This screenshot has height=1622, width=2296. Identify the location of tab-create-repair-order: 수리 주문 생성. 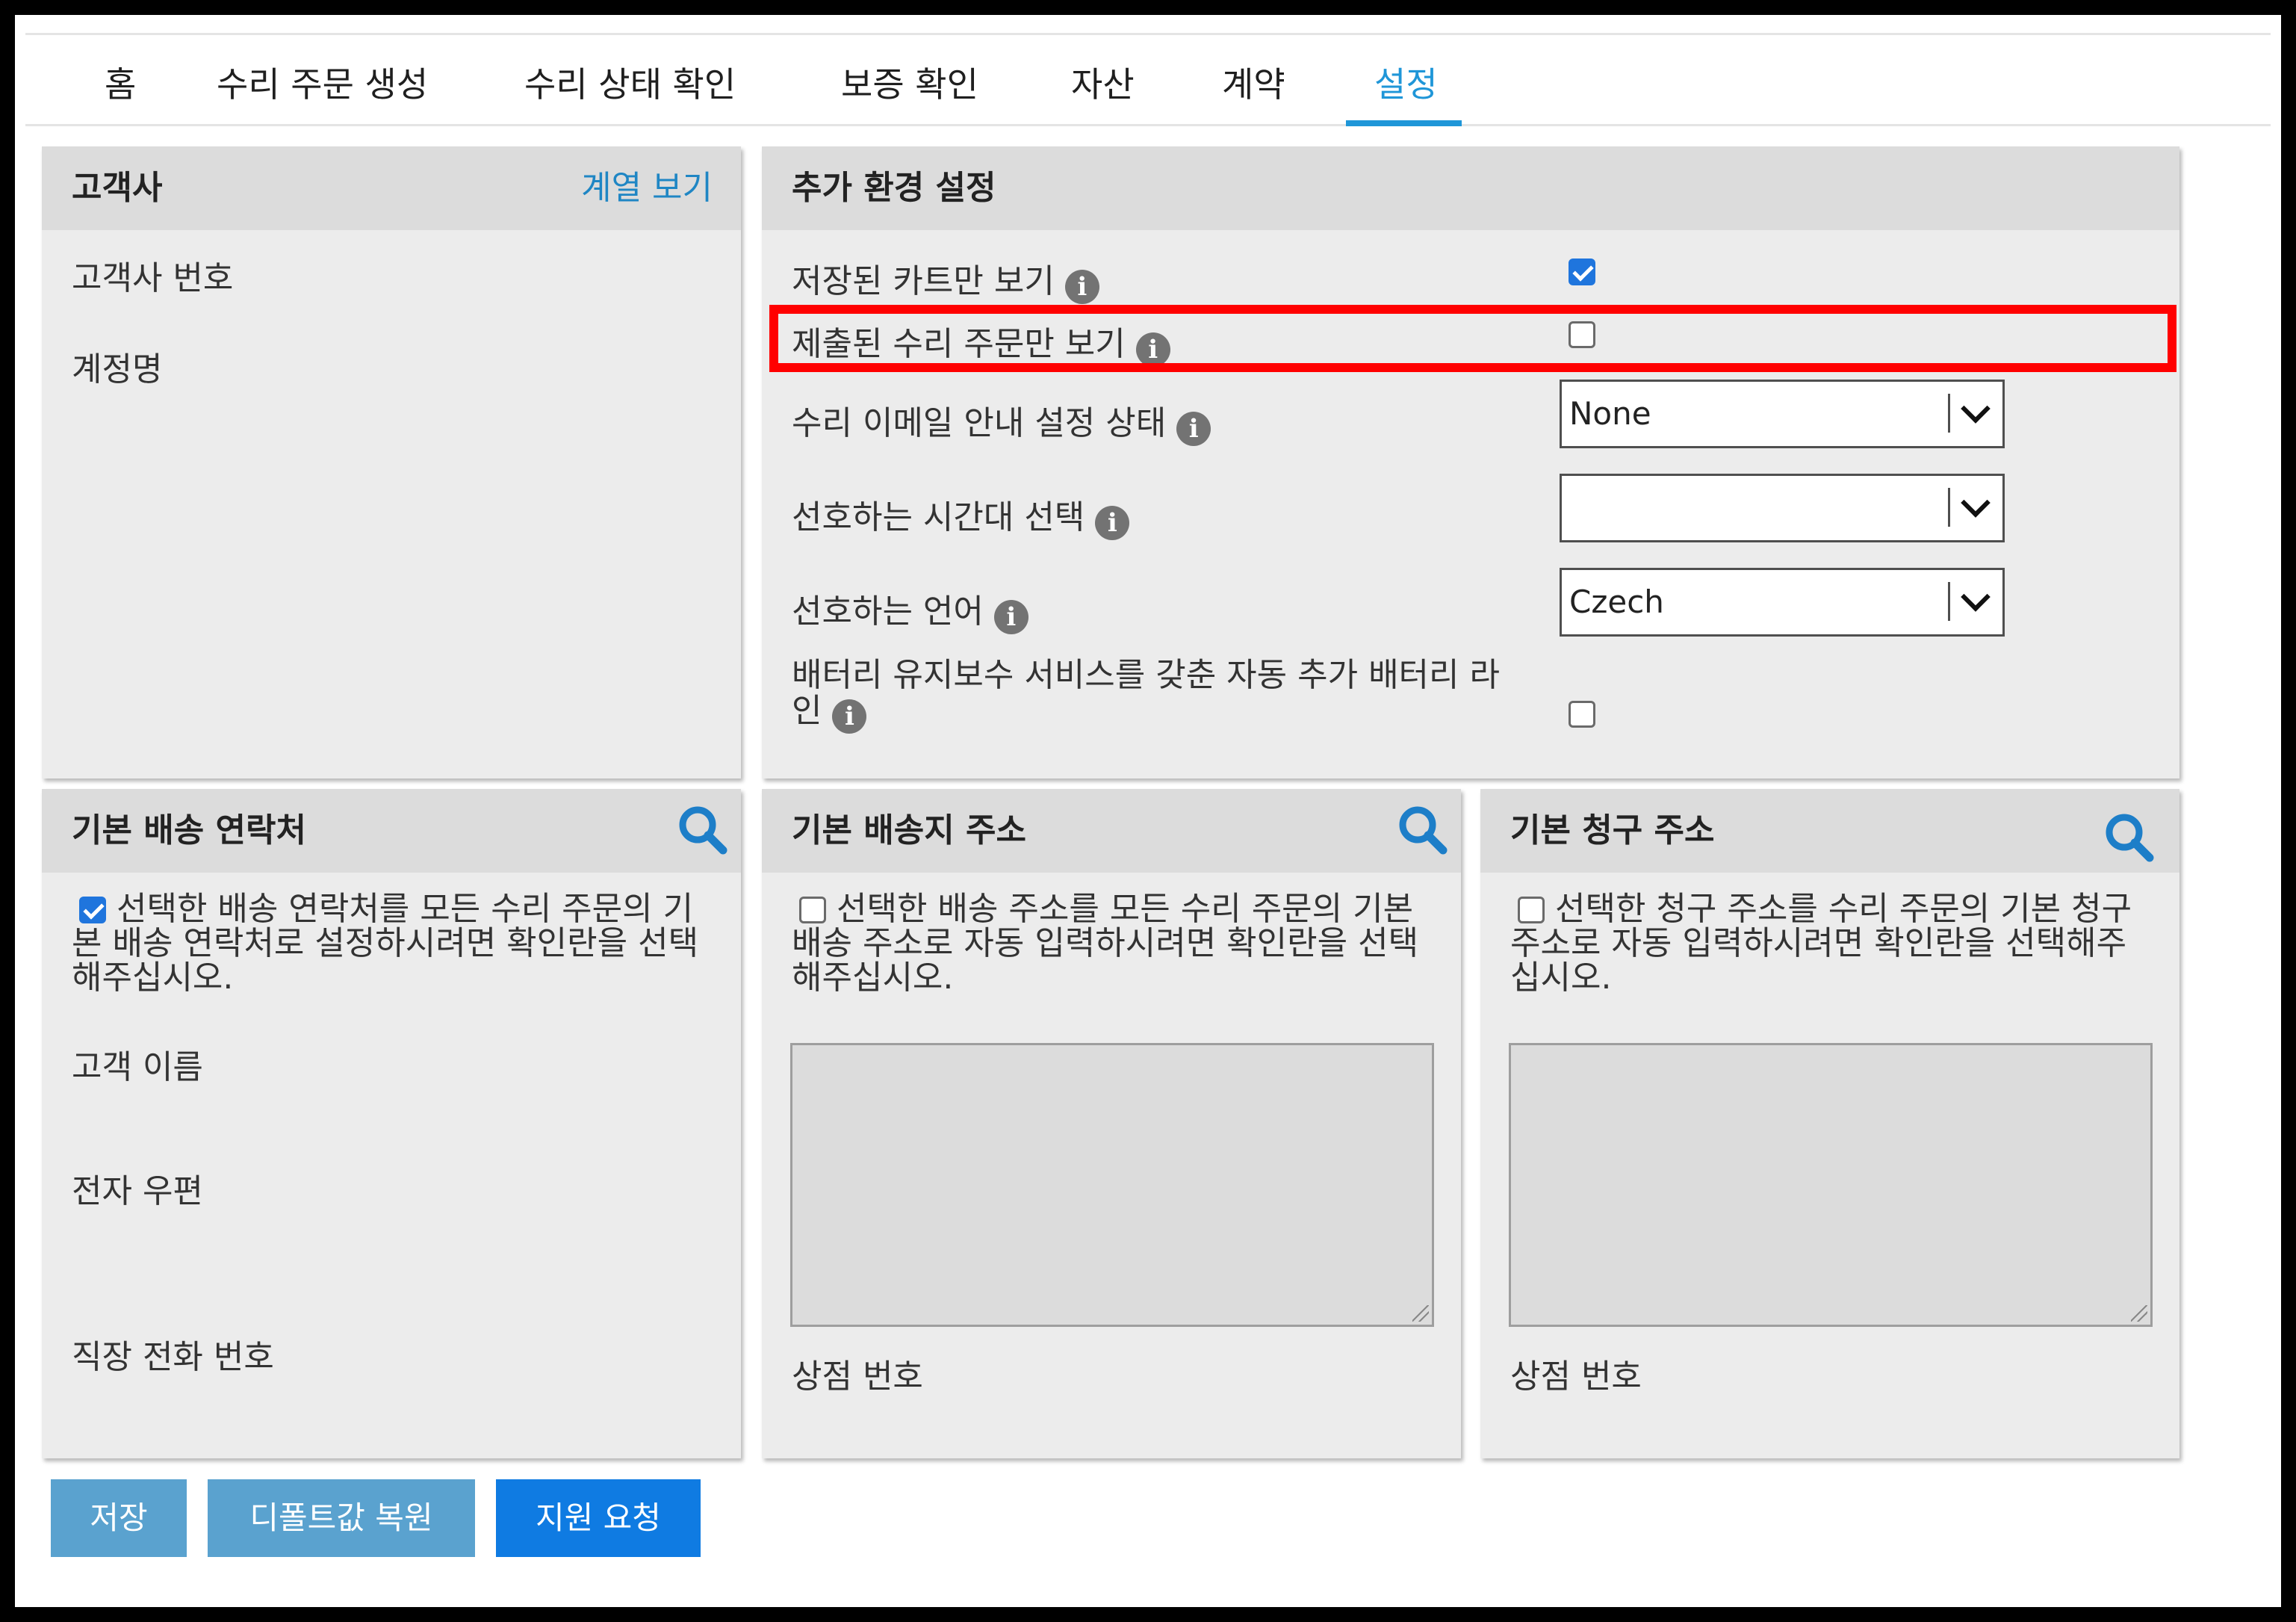
(323, 80).